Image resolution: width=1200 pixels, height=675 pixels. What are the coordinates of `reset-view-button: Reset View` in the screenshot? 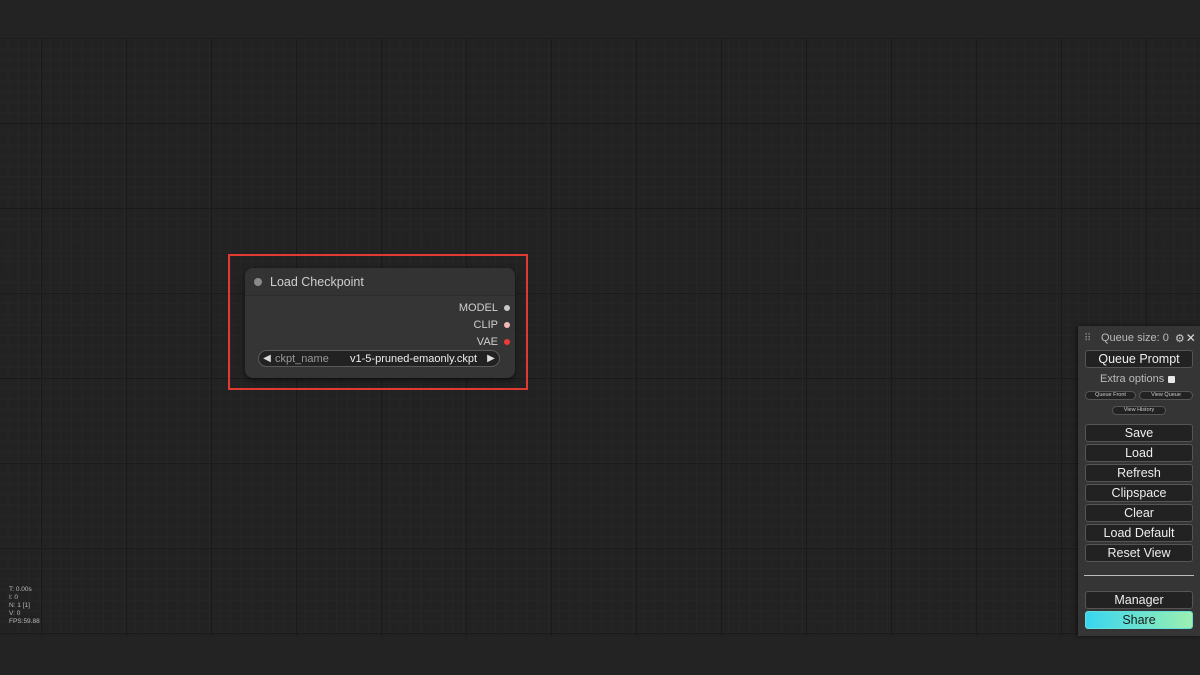 It's located at (1139, 553).